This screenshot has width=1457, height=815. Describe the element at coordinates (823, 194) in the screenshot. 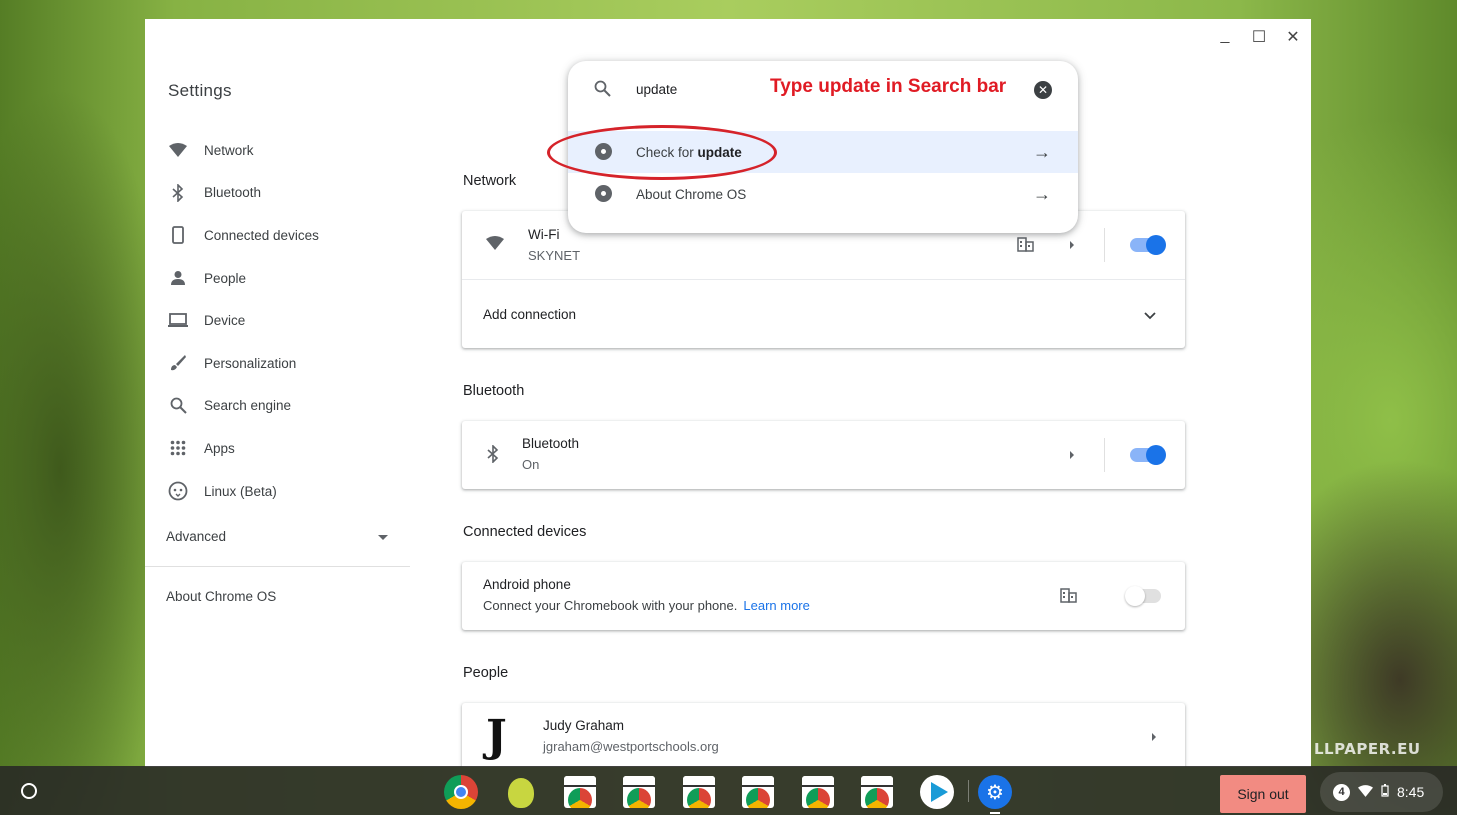

I see `search-result-about-chrome-os: About Chrome OS →` at that location.